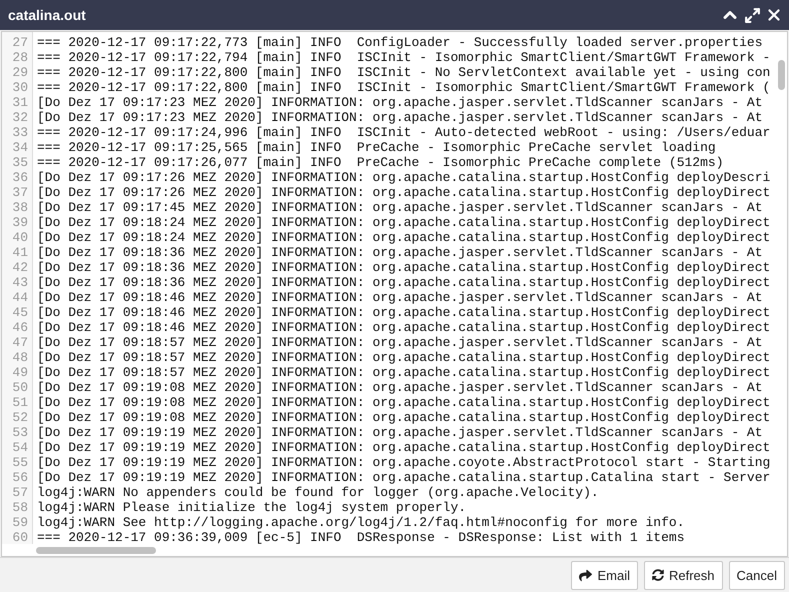  I want to click on line-number: 60, so click(20, 537).